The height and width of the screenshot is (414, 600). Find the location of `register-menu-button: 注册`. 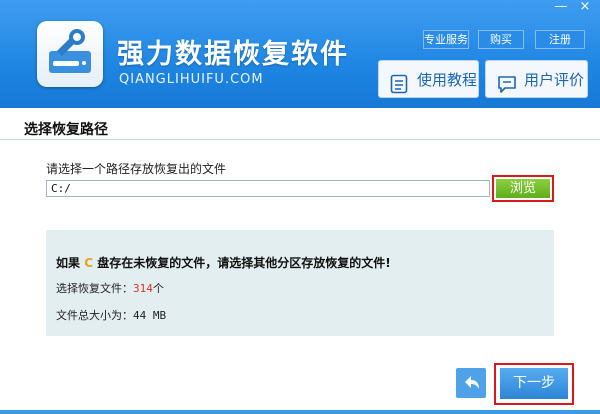

register-menu-button: 注册 is located at coordinates (560, 39).